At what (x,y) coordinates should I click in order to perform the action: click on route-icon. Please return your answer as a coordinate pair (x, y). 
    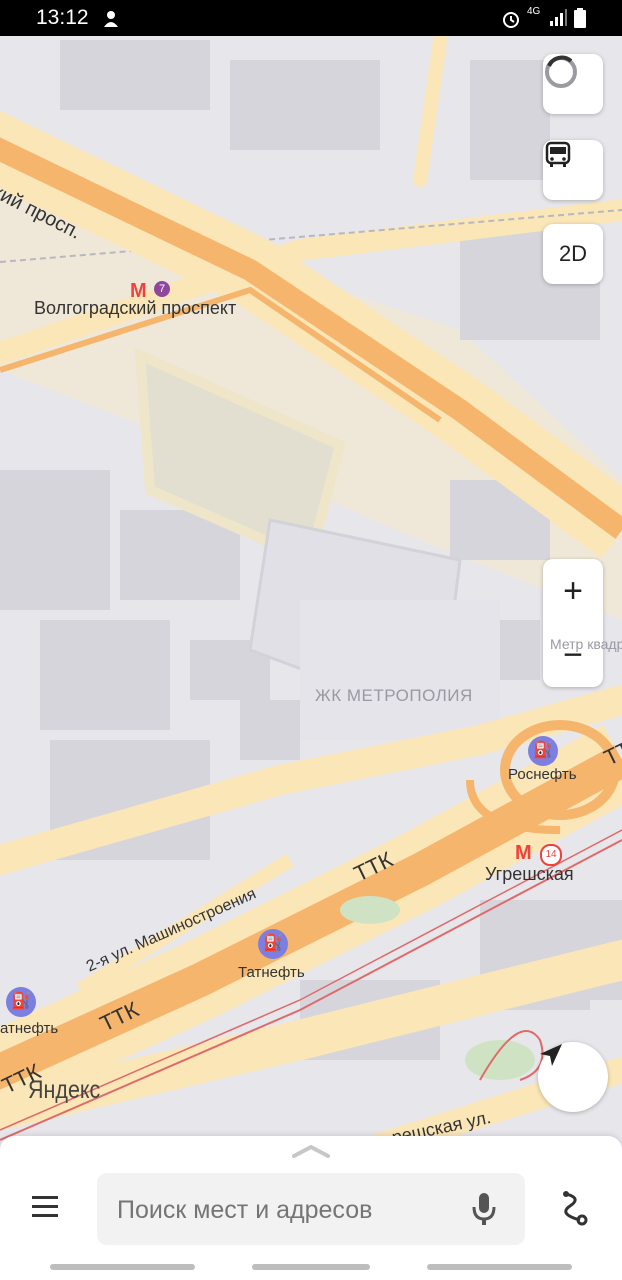
    Looking at the image, I should click on (575, 1208).